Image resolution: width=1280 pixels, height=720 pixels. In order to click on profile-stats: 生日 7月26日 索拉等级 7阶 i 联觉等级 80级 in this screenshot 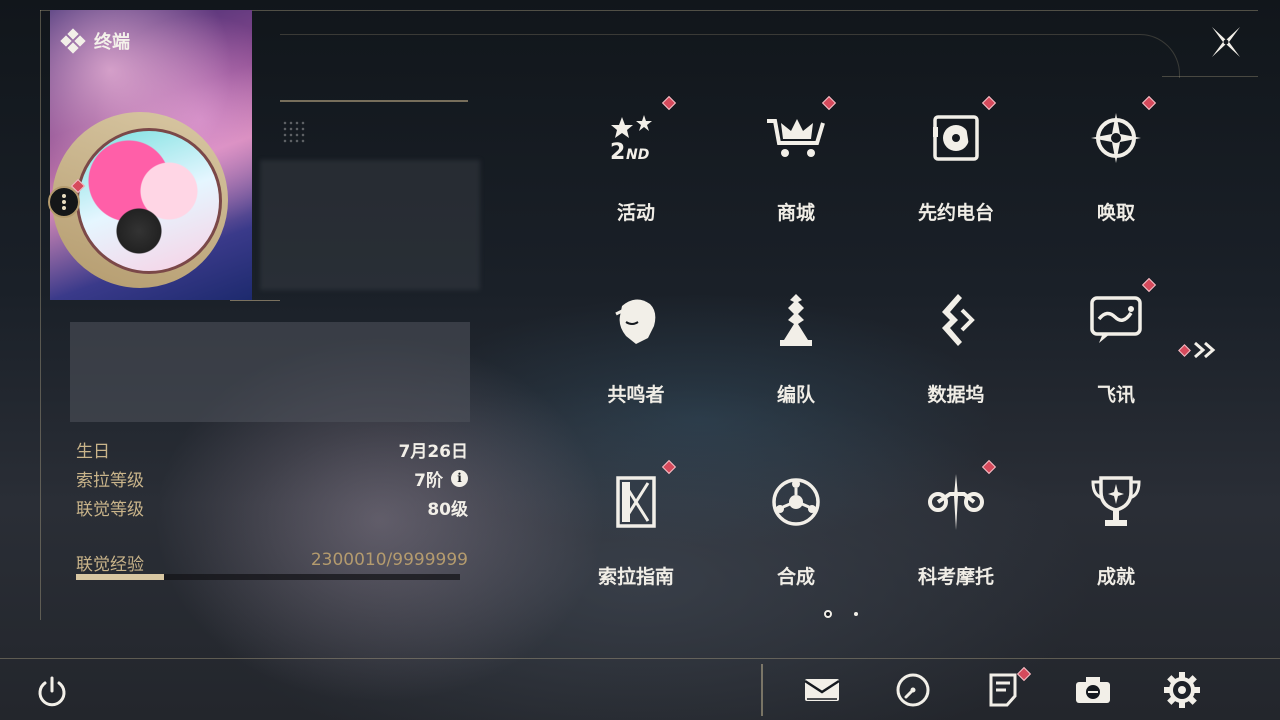, I will do `click(272, 479)`.